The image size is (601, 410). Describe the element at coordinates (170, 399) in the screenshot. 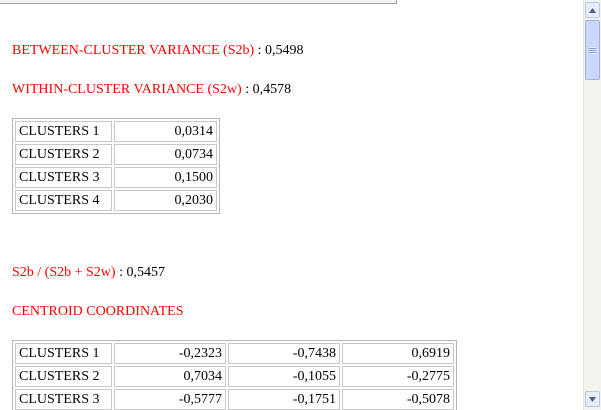

I see `centroid-coordinate: -0,5777` at that location.